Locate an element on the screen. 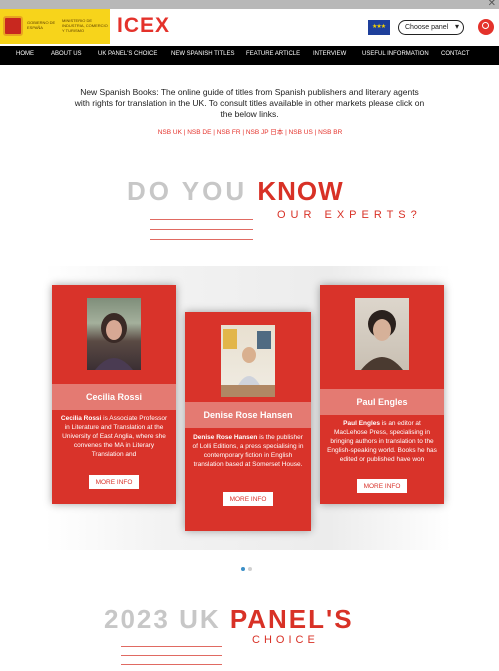 This screenshot has width=499, height=671. nav-uk-panels-choice: UK PANEL'S CHOICE is located at coordinates (127, 54).